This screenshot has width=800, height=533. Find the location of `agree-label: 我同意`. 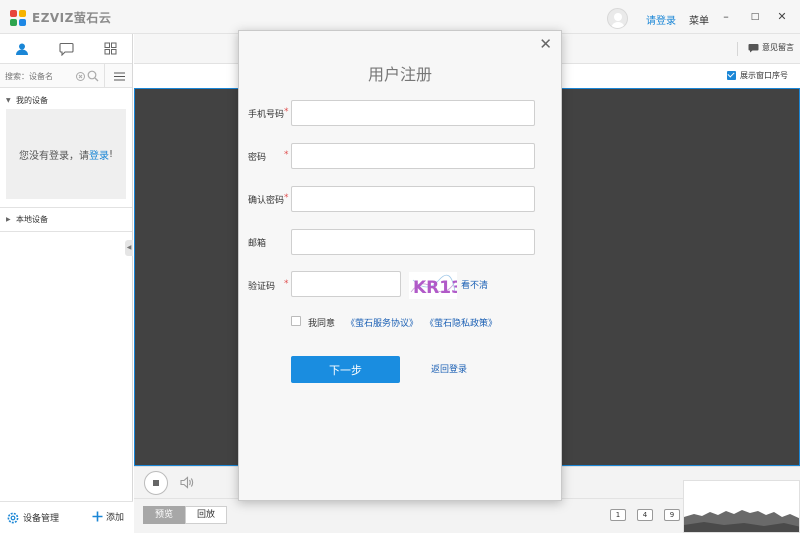

agree-label: 我同意 is located at coordinates (322, 324).